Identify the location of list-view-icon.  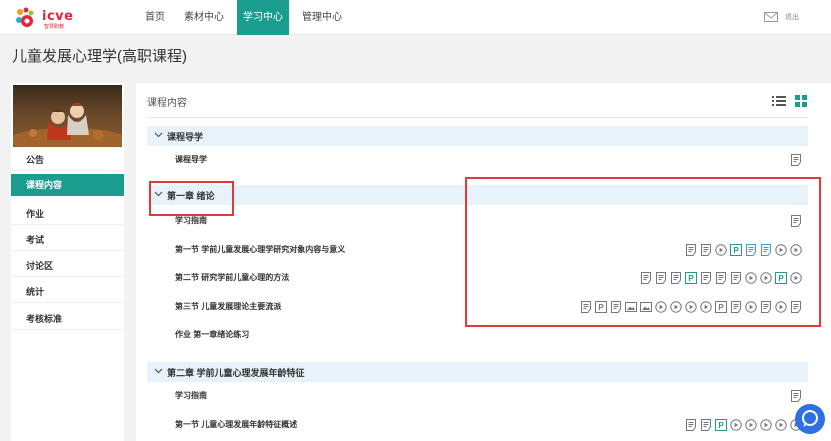
(779, 101).